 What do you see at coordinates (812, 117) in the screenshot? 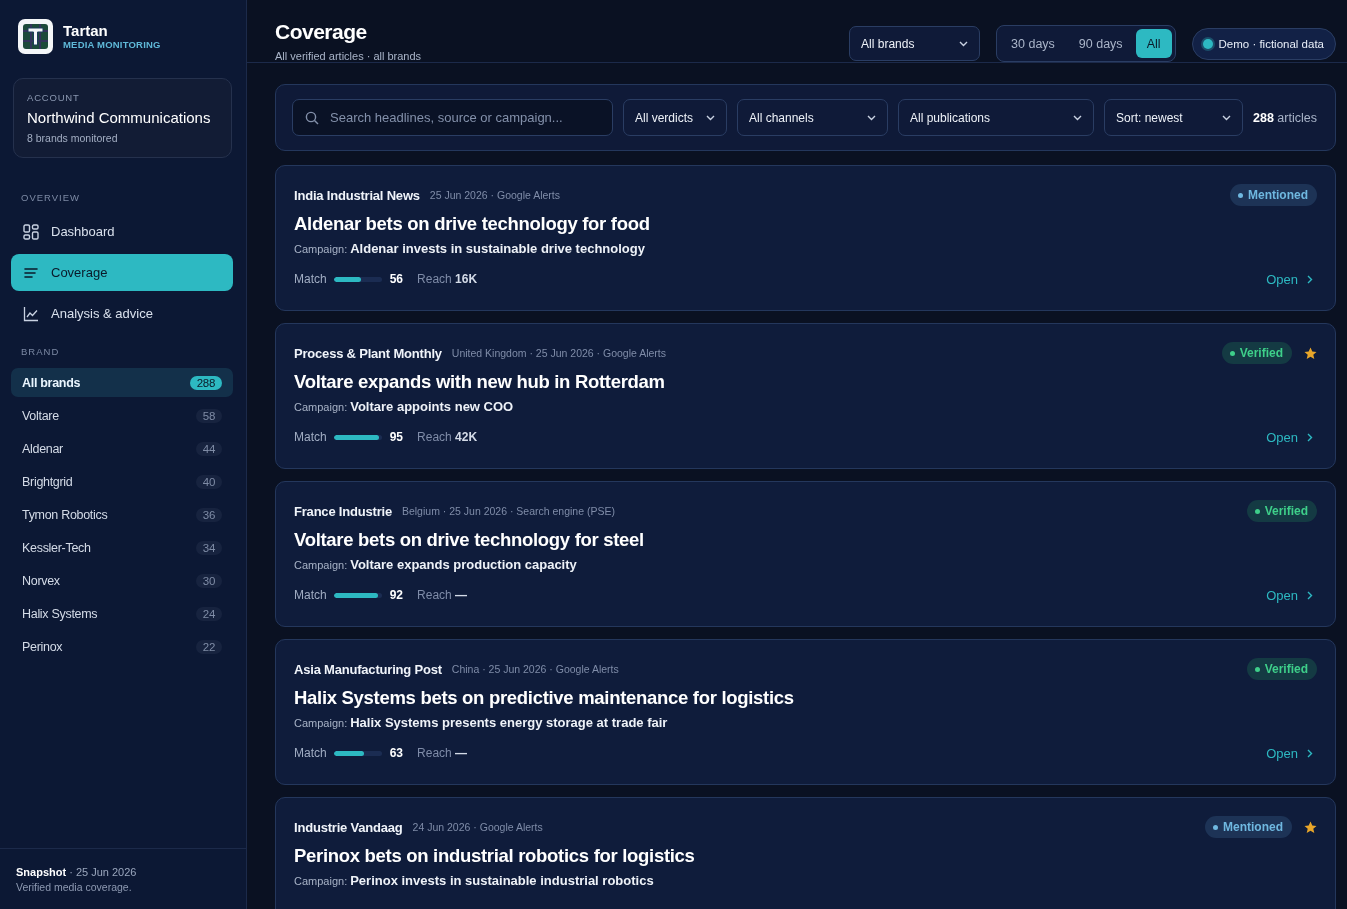
I see `filter-dropdown: All channels` at bounding box center [812, 117].